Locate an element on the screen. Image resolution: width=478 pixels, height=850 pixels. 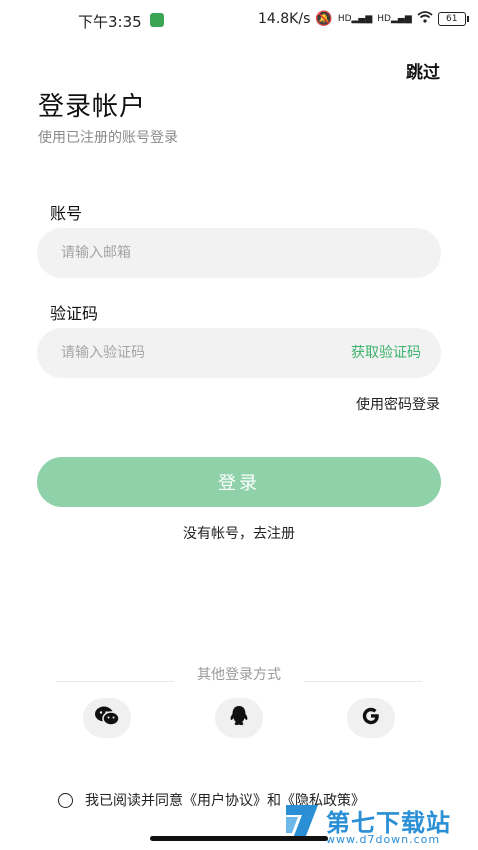
skip-button: 跳过 is located at coordinates (423, 70).